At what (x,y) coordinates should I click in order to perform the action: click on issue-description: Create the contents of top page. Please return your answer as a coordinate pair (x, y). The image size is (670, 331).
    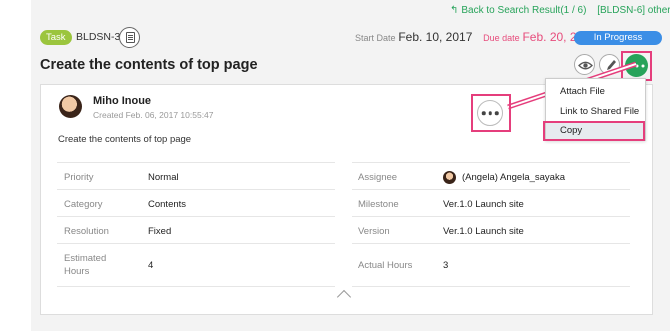
    Looking at the image, I should click on (125, 139).